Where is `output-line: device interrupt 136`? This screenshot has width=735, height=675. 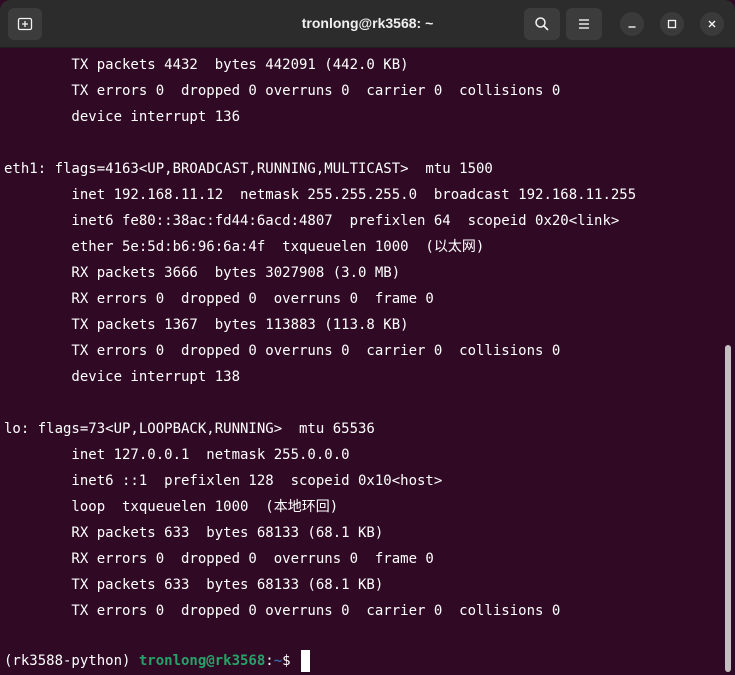
output-line: device interrupt 136 is located at coordinates (122, 117).